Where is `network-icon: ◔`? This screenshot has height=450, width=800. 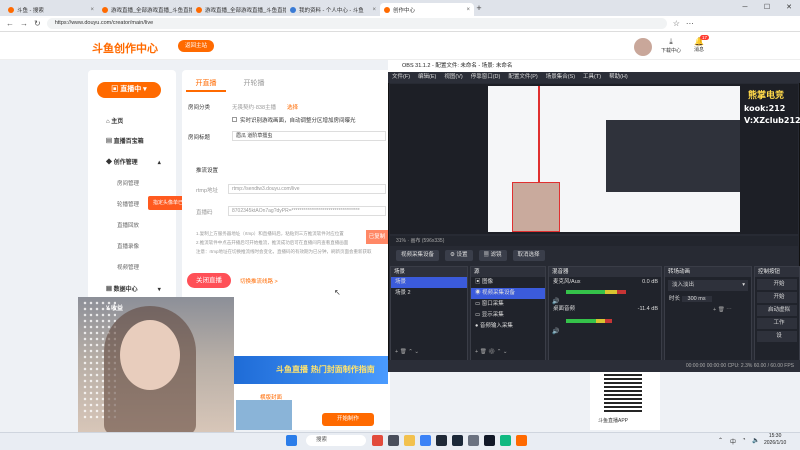 network-icon: ◔ is located at coordinates (744, 440).